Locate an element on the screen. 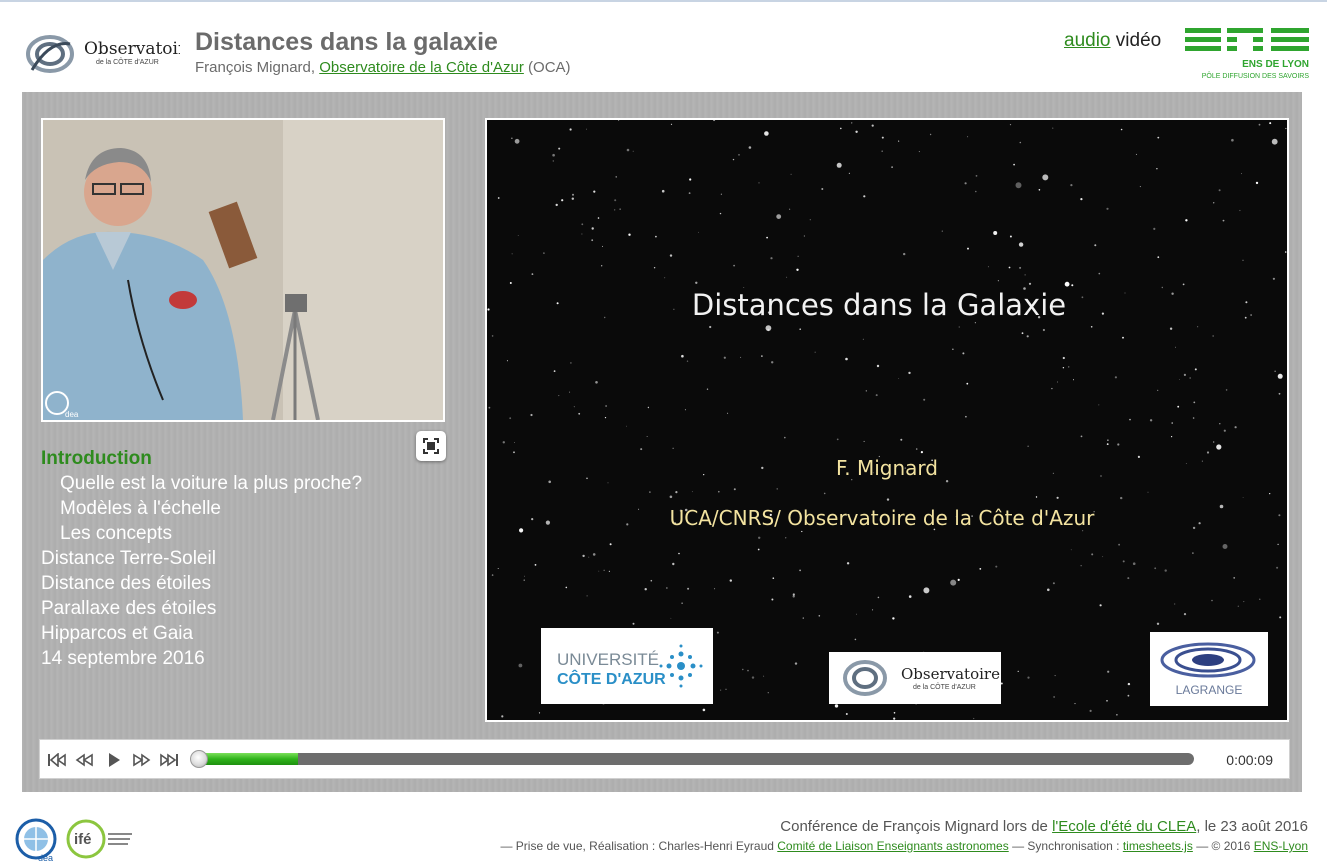 The width and height of the screenshot is (1327, 866). progress-fill is located at coordinates (248, 759).